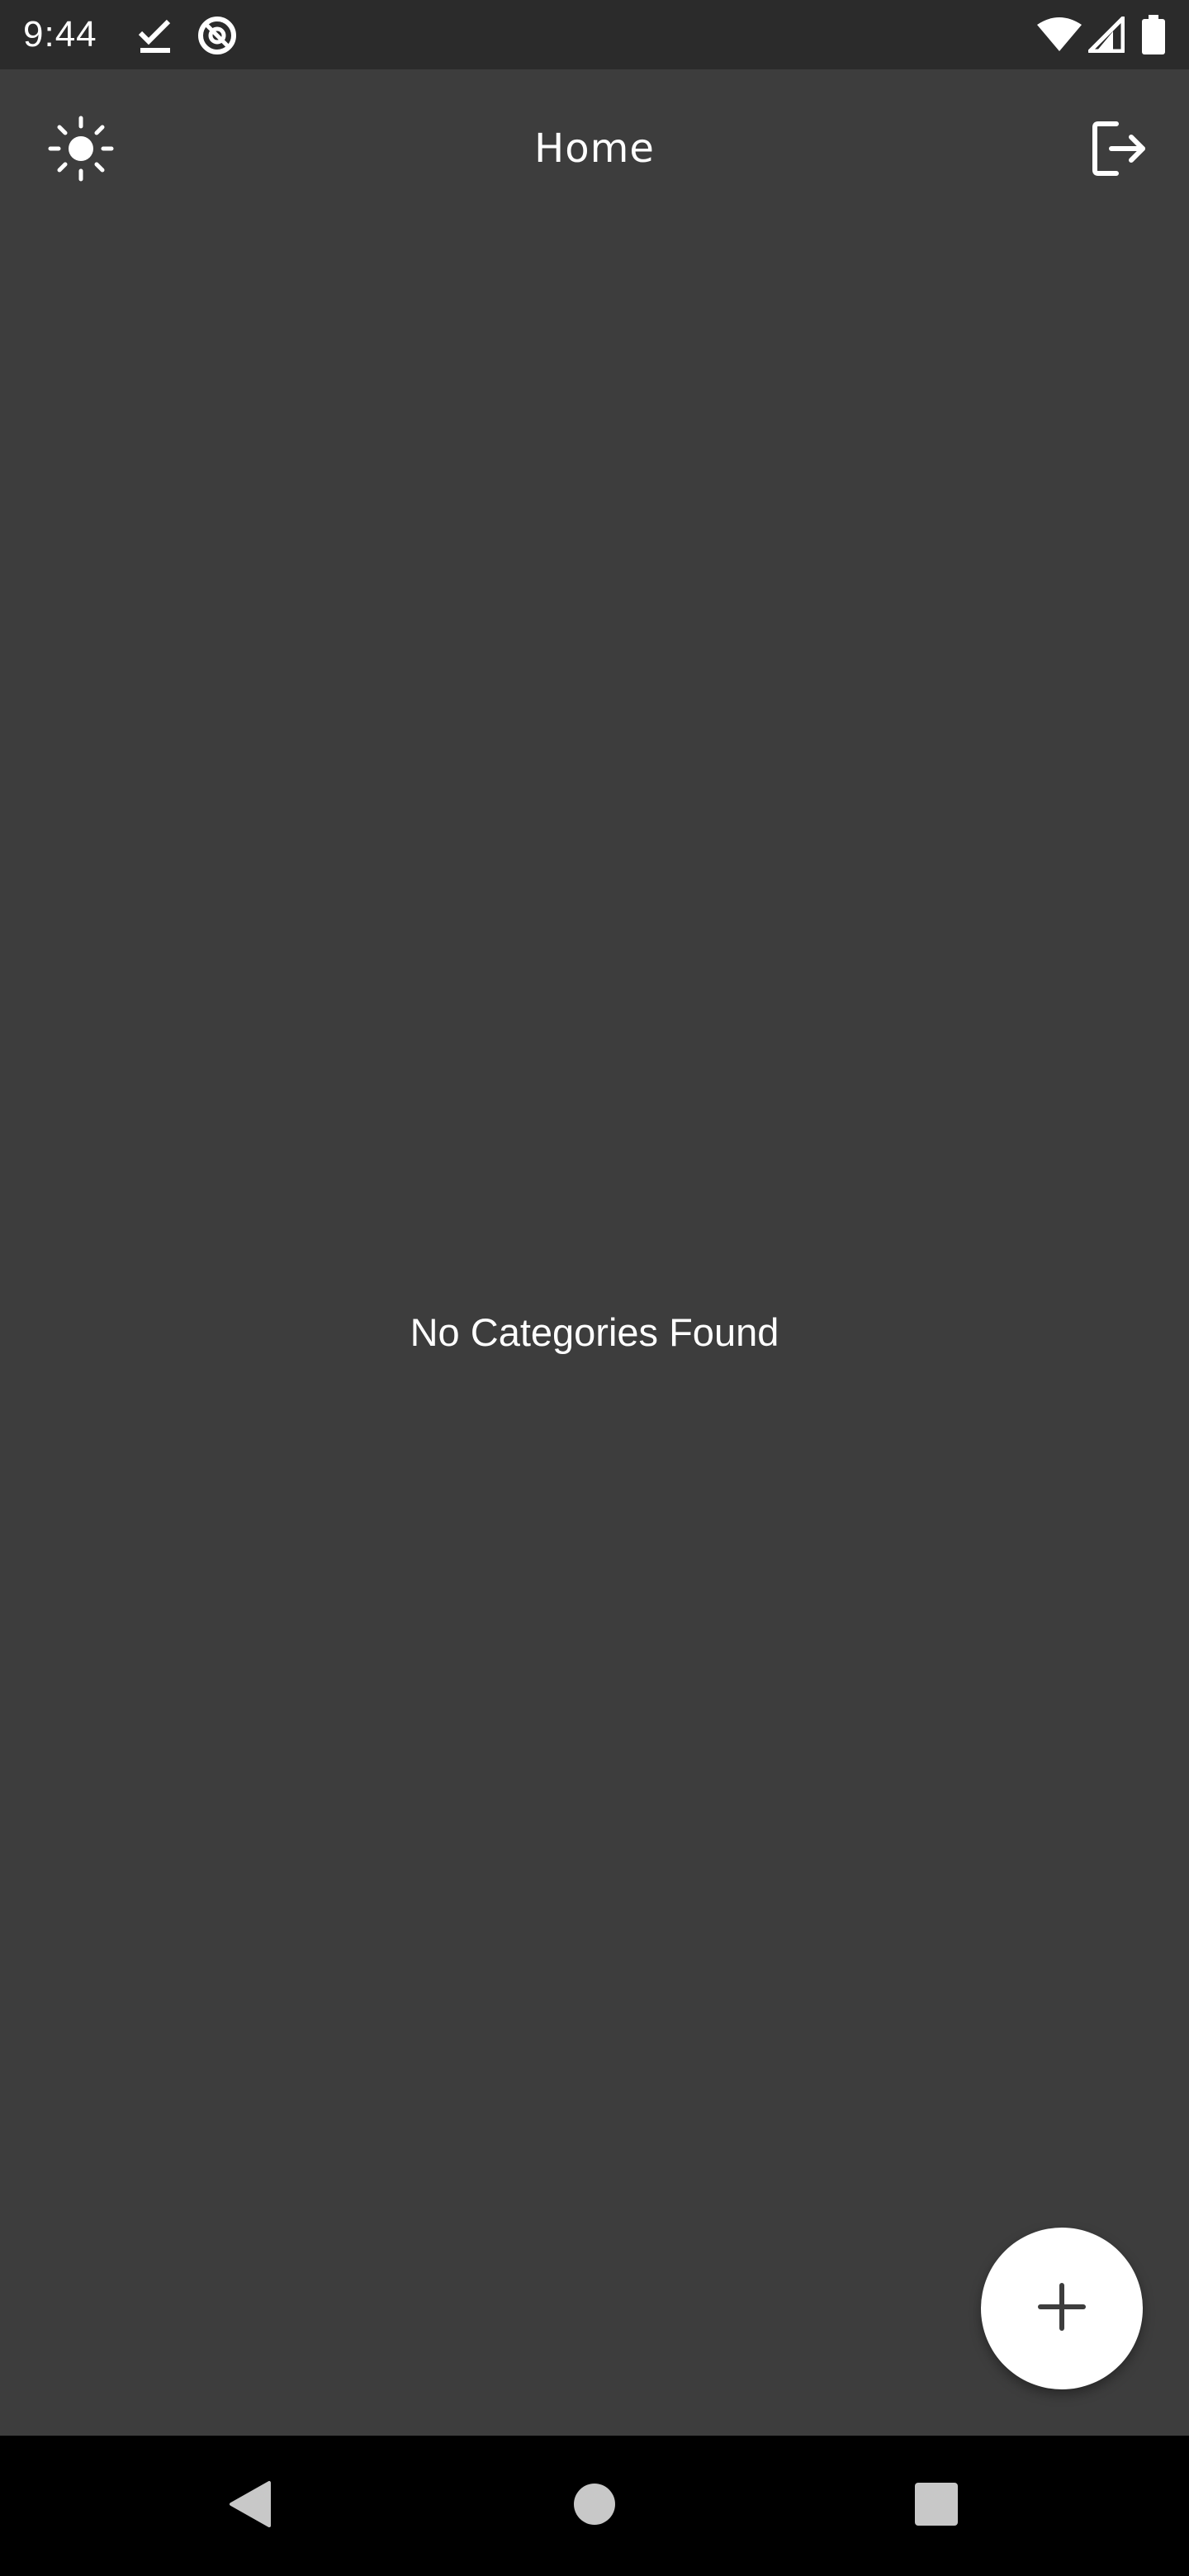  I want to click on back-icon, so click(249, 2506).